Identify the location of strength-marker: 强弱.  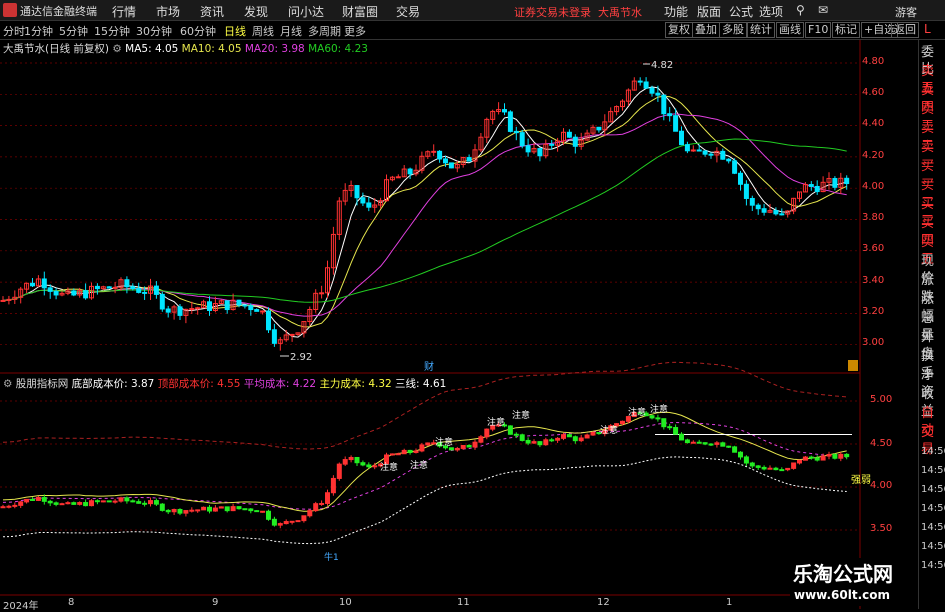
(861, 480).